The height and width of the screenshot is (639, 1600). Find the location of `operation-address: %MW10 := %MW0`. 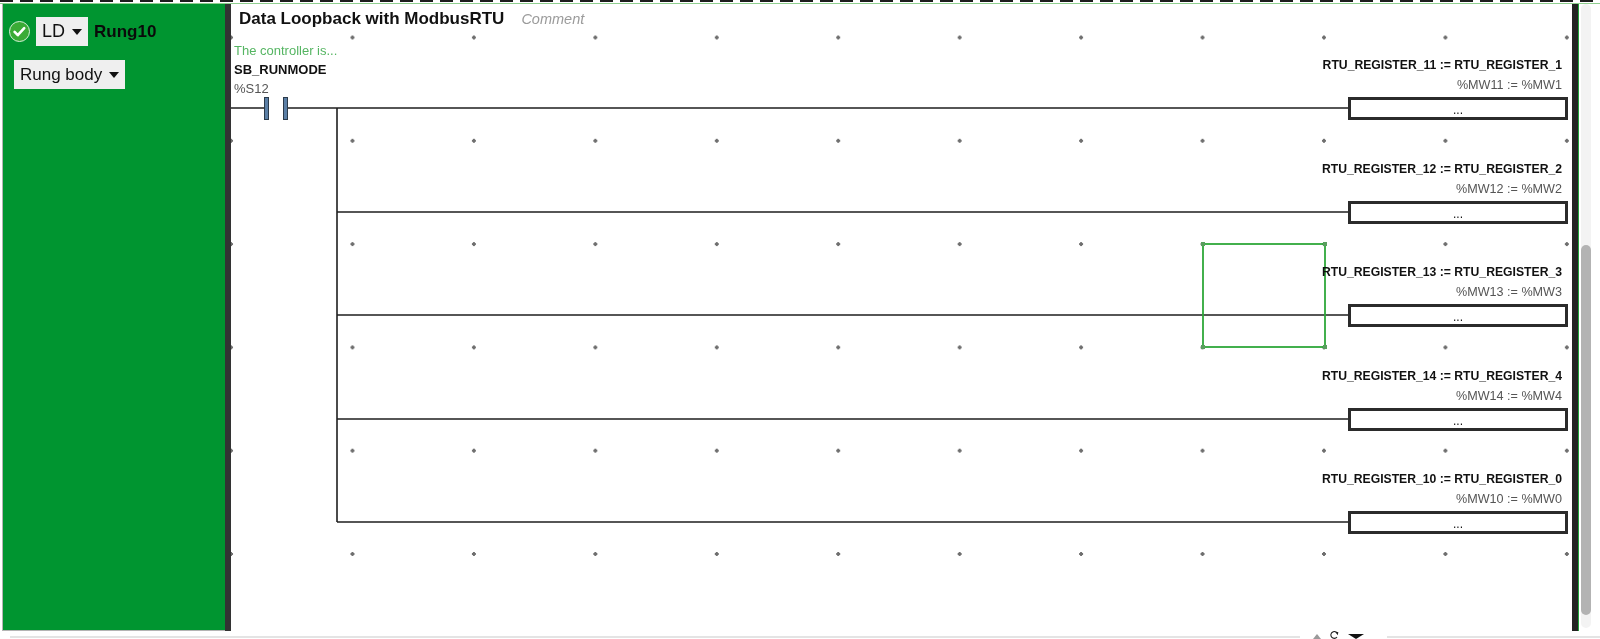

operation-address: %MW10 := %MW0 is located at coordinates (1509, 499).